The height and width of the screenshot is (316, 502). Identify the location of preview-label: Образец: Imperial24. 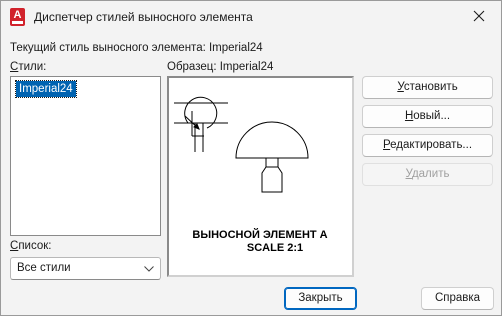
(220, 67).